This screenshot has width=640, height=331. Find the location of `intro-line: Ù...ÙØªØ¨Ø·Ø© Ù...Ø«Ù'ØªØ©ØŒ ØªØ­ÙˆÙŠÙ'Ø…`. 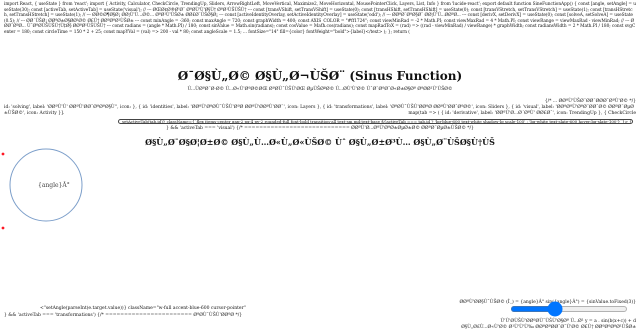

intro-line: Ù...ÙØªØ¨Ø·Ø© Ù...Ø«Ù'ØªØ©ØŒ ØªØ­ÙˆÙŠÙ'Ø… is located at coordinates (320, 89).